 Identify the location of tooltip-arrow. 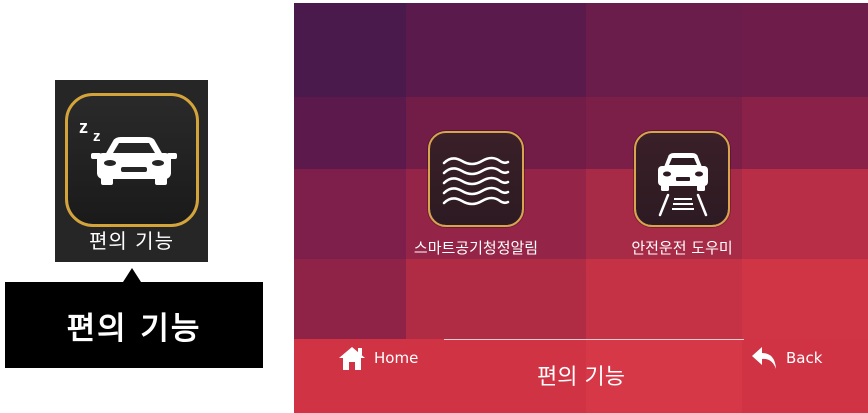
(132, 275).